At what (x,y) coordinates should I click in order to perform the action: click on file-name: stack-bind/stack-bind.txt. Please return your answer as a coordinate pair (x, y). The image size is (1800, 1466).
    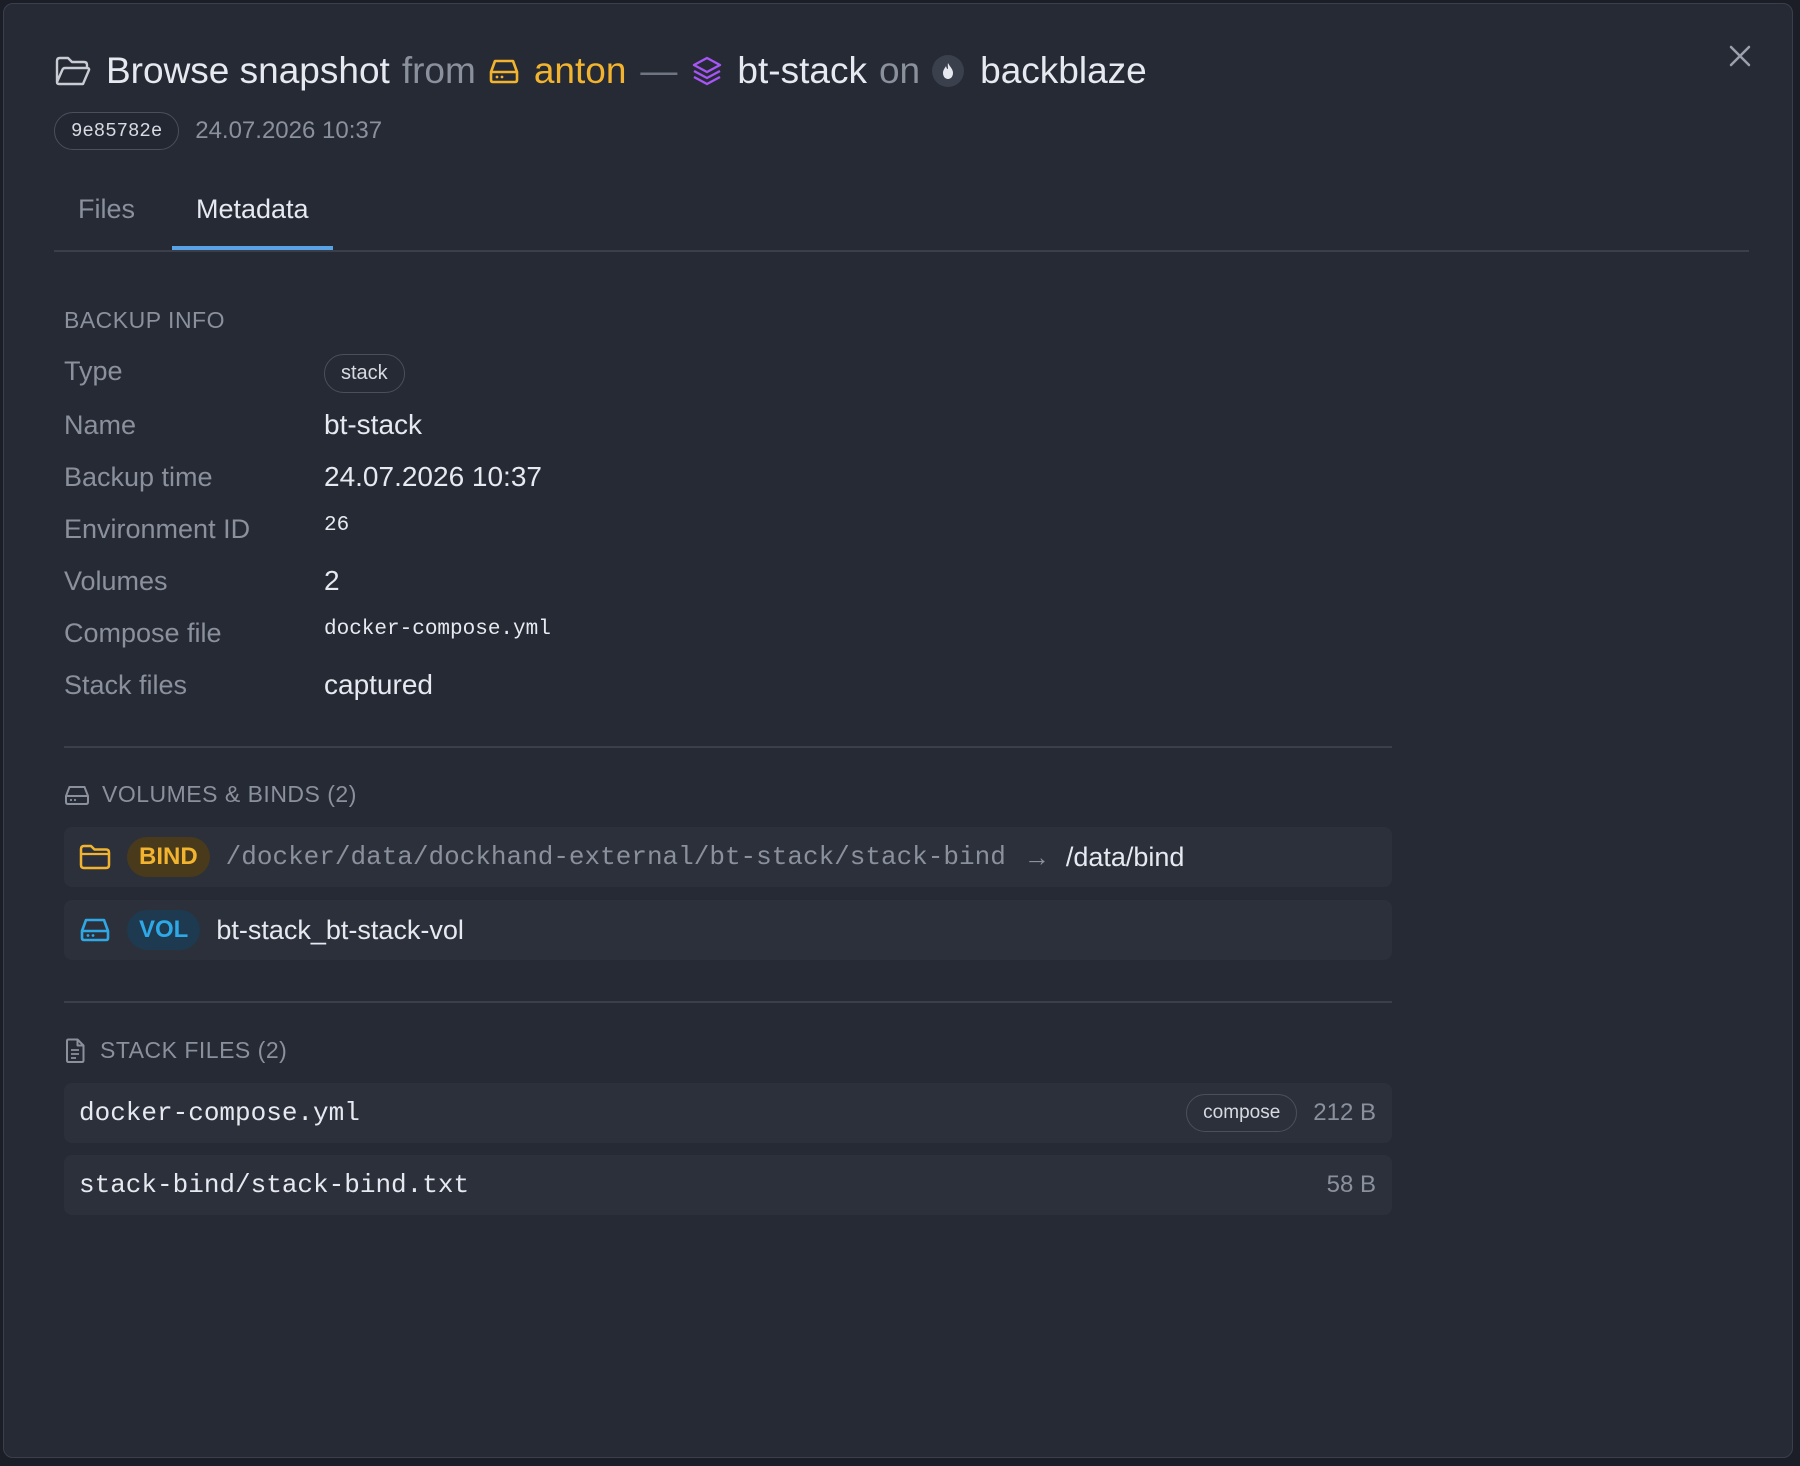
    Looking at the image, I should click on (274, 1185).